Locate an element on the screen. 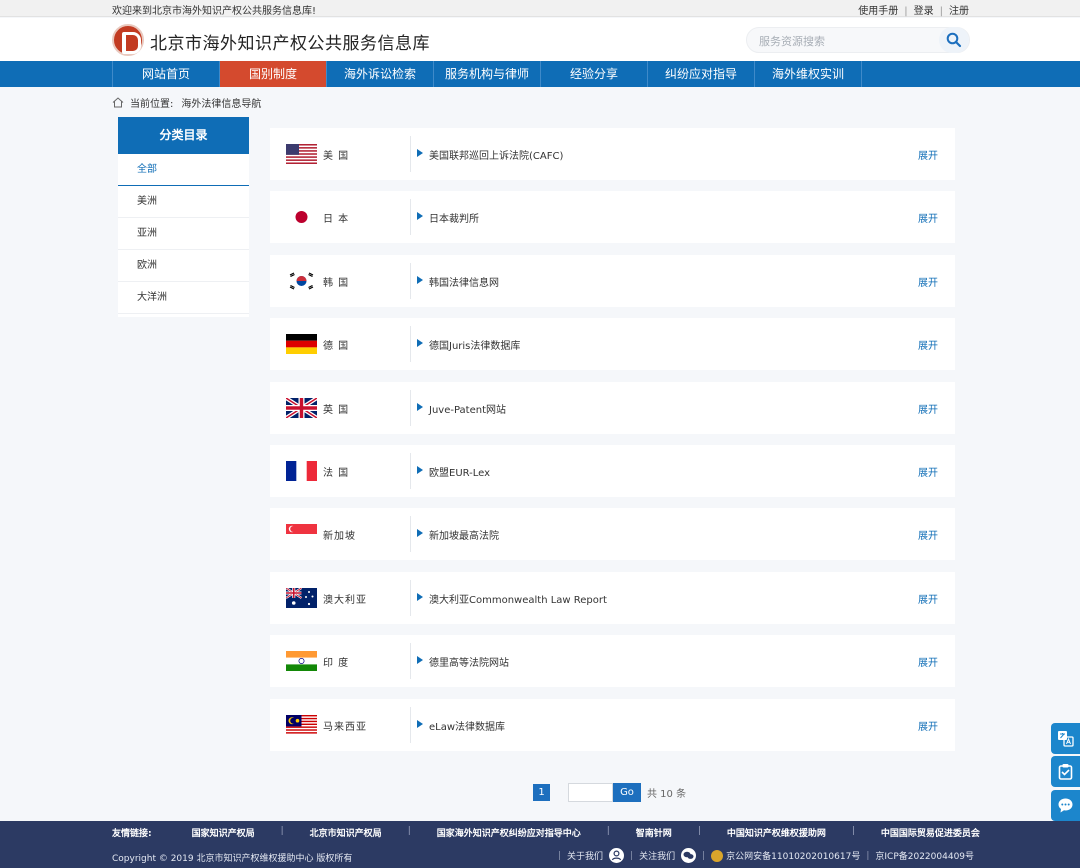 The image size is (1080, 868). us-flag-icon is located at coordinates (301, 154).